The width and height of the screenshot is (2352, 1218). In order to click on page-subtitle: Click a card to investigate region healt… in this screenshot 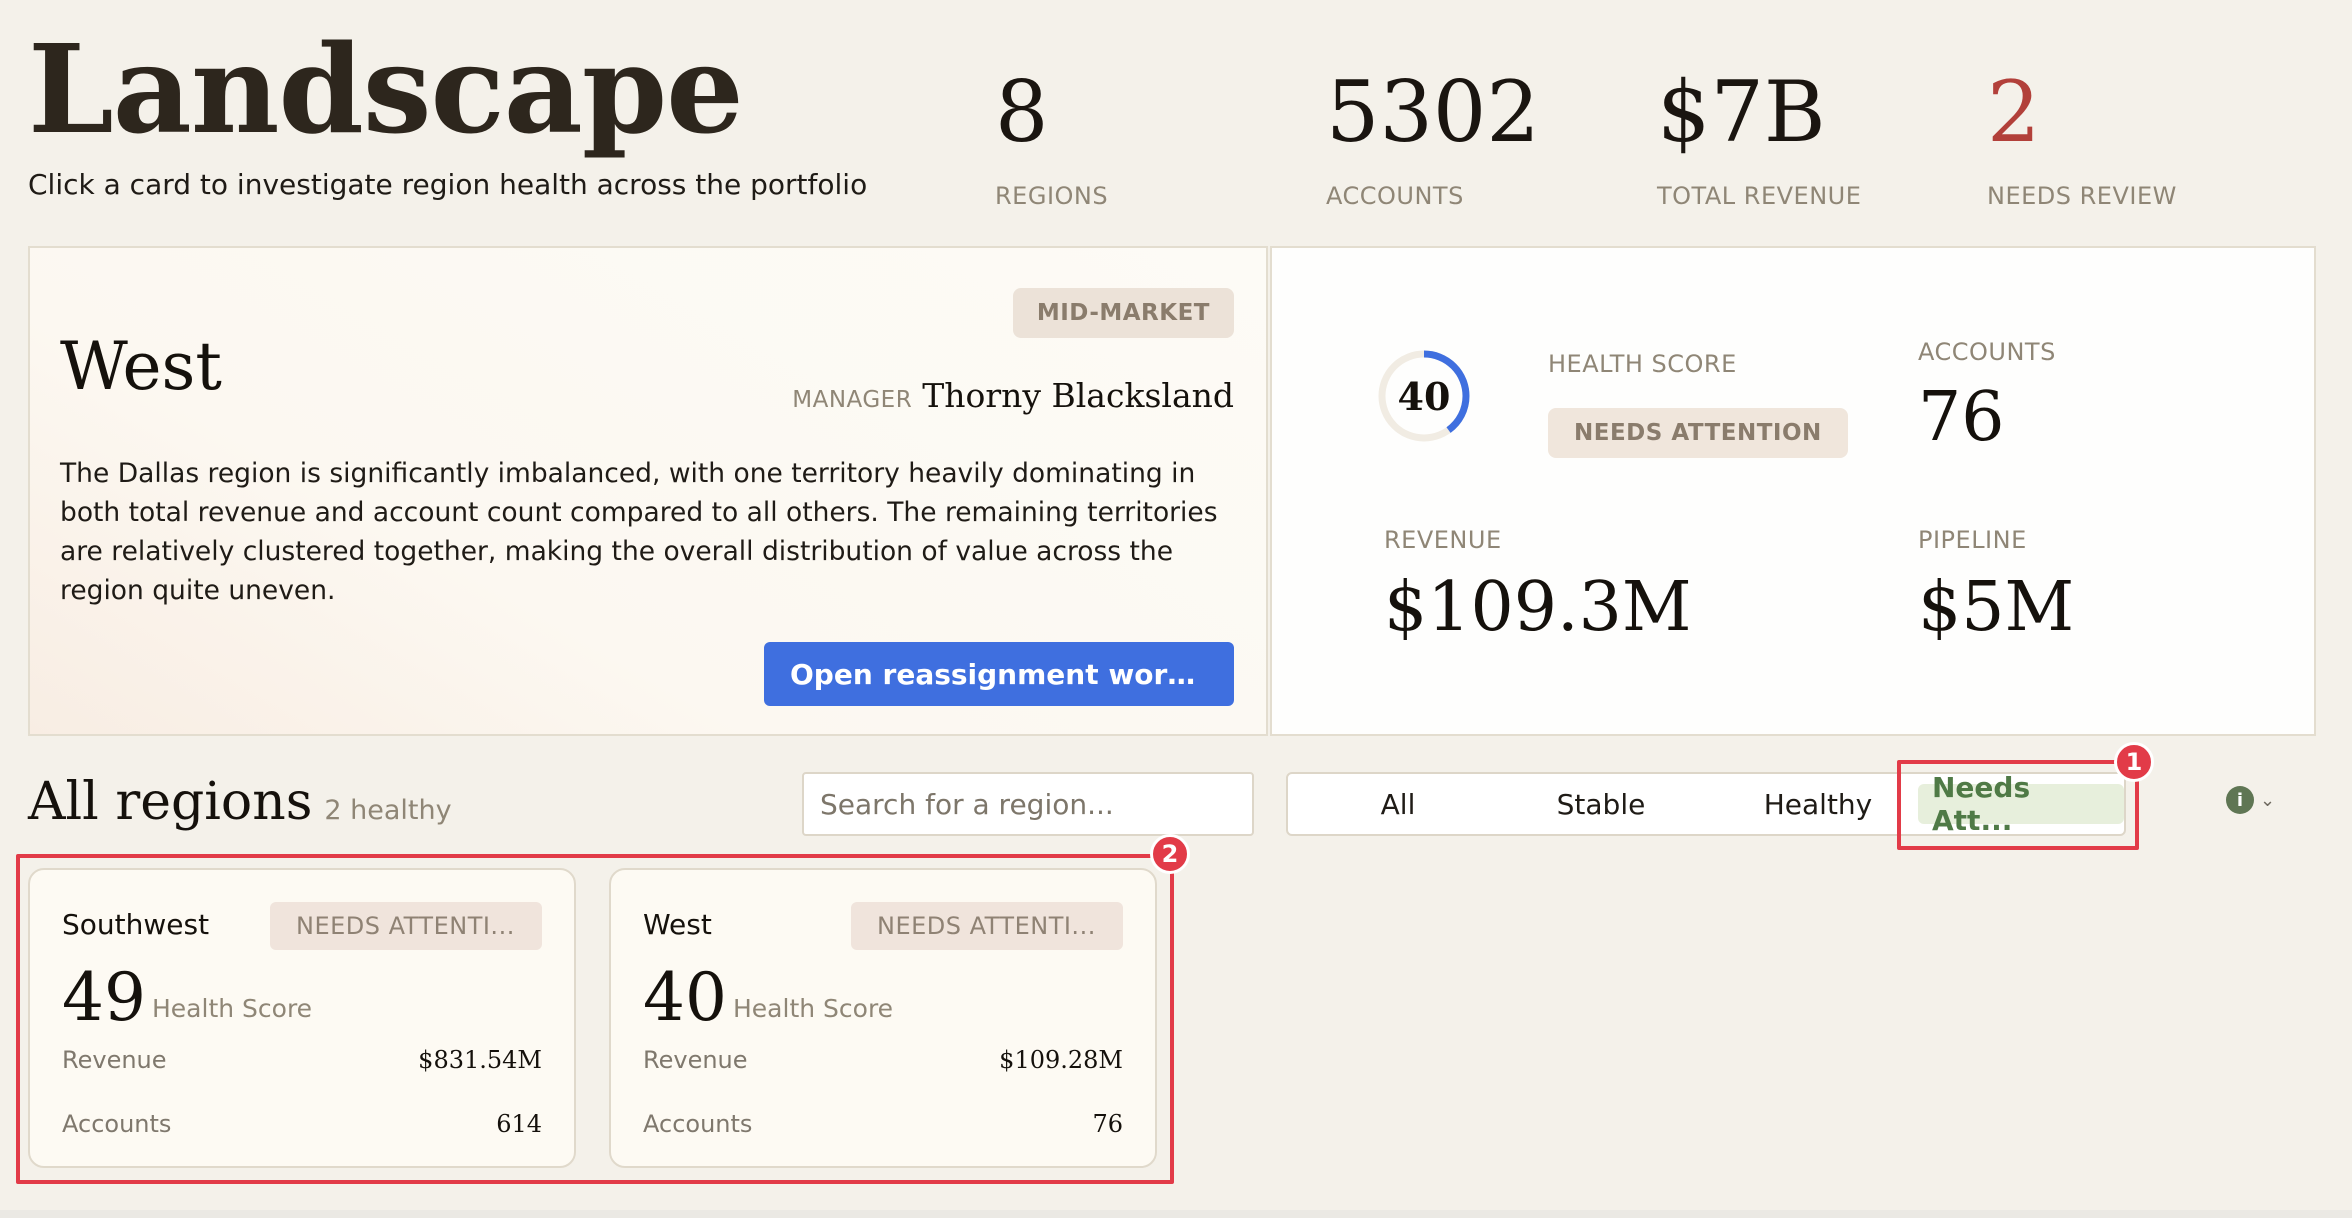, I will do `click(448, 184)`.